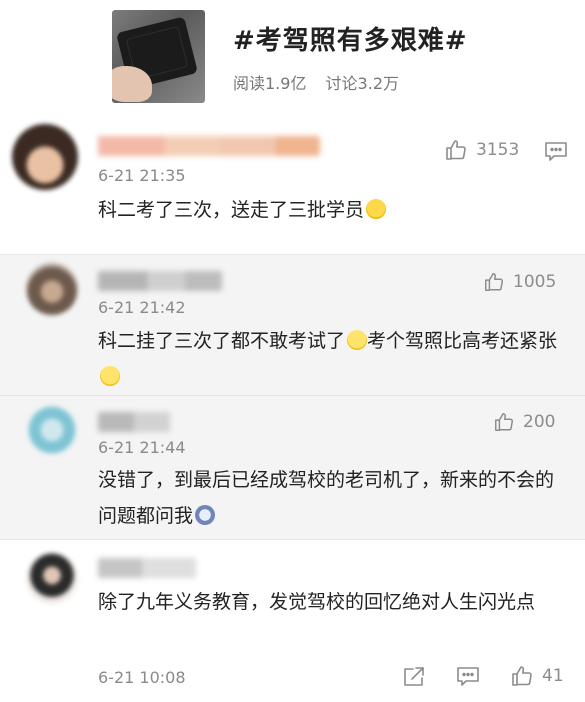 The image size is (585, 702). Describe the element at coordinates (350, 38) in the screenshot. I see `topic-title: #考驾照有多艰难#` at that location.